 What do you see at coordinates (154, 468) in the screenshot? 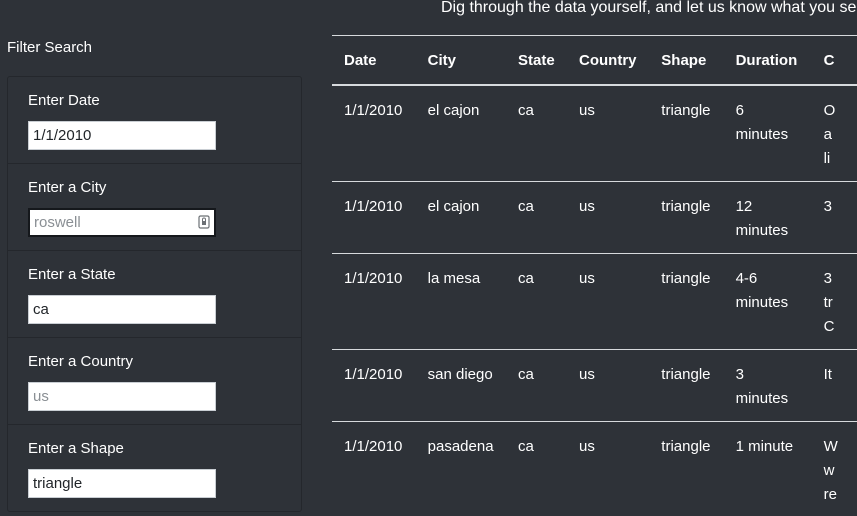
I see `filter-shape: Enter a Shape` at bounding box center [154, 468].